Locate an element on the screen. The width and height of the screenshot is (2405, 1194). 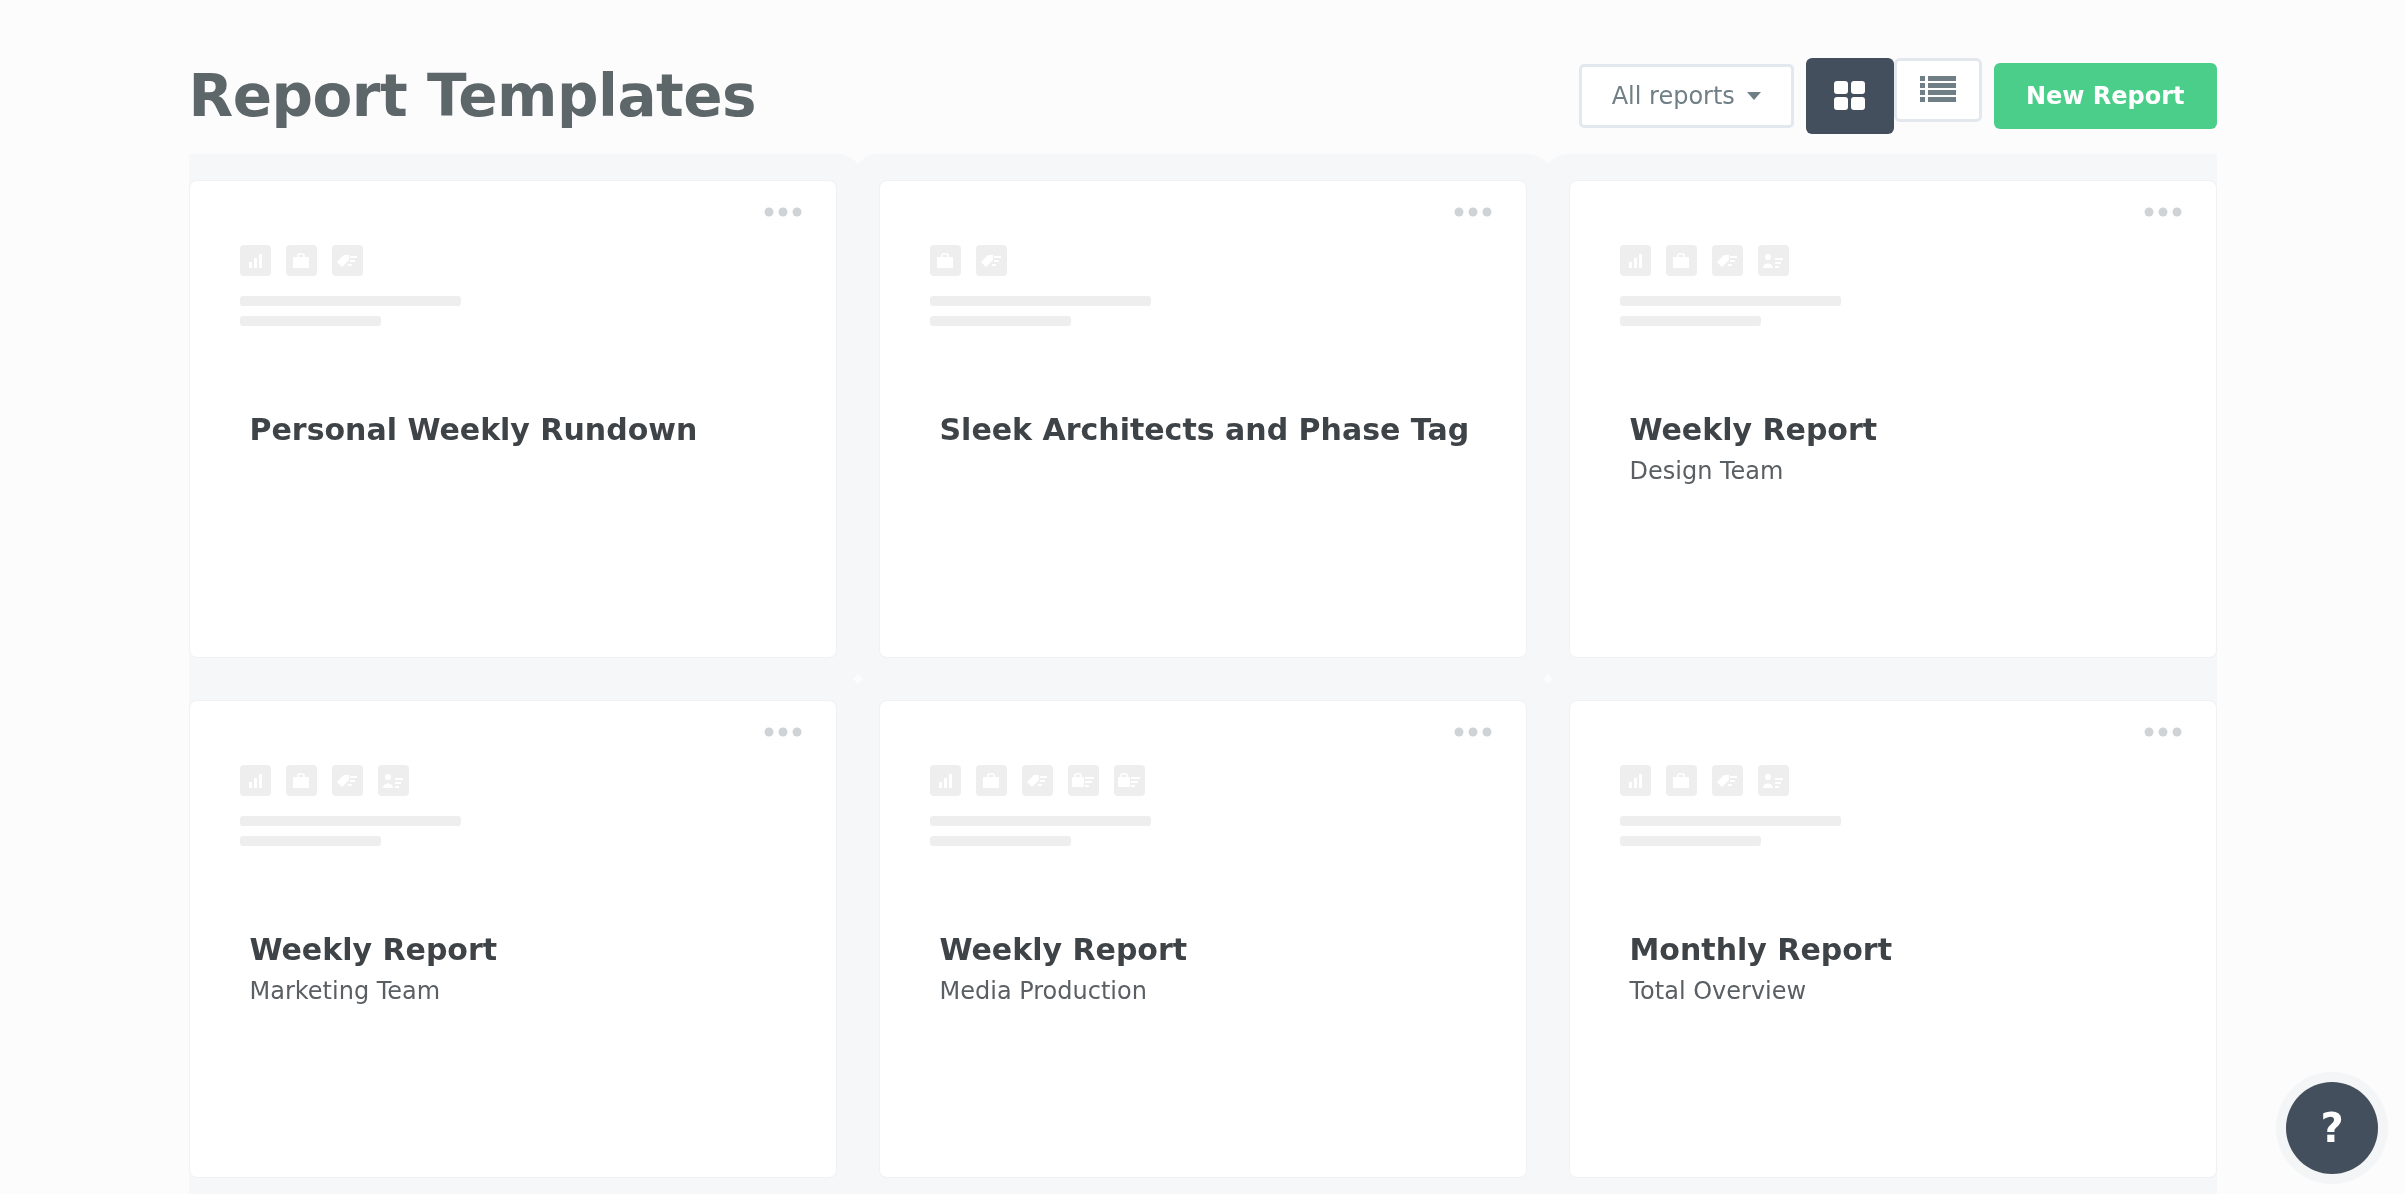
card-title: Sleek Architects and Phase Tag is located at coordinates (1204, 429).